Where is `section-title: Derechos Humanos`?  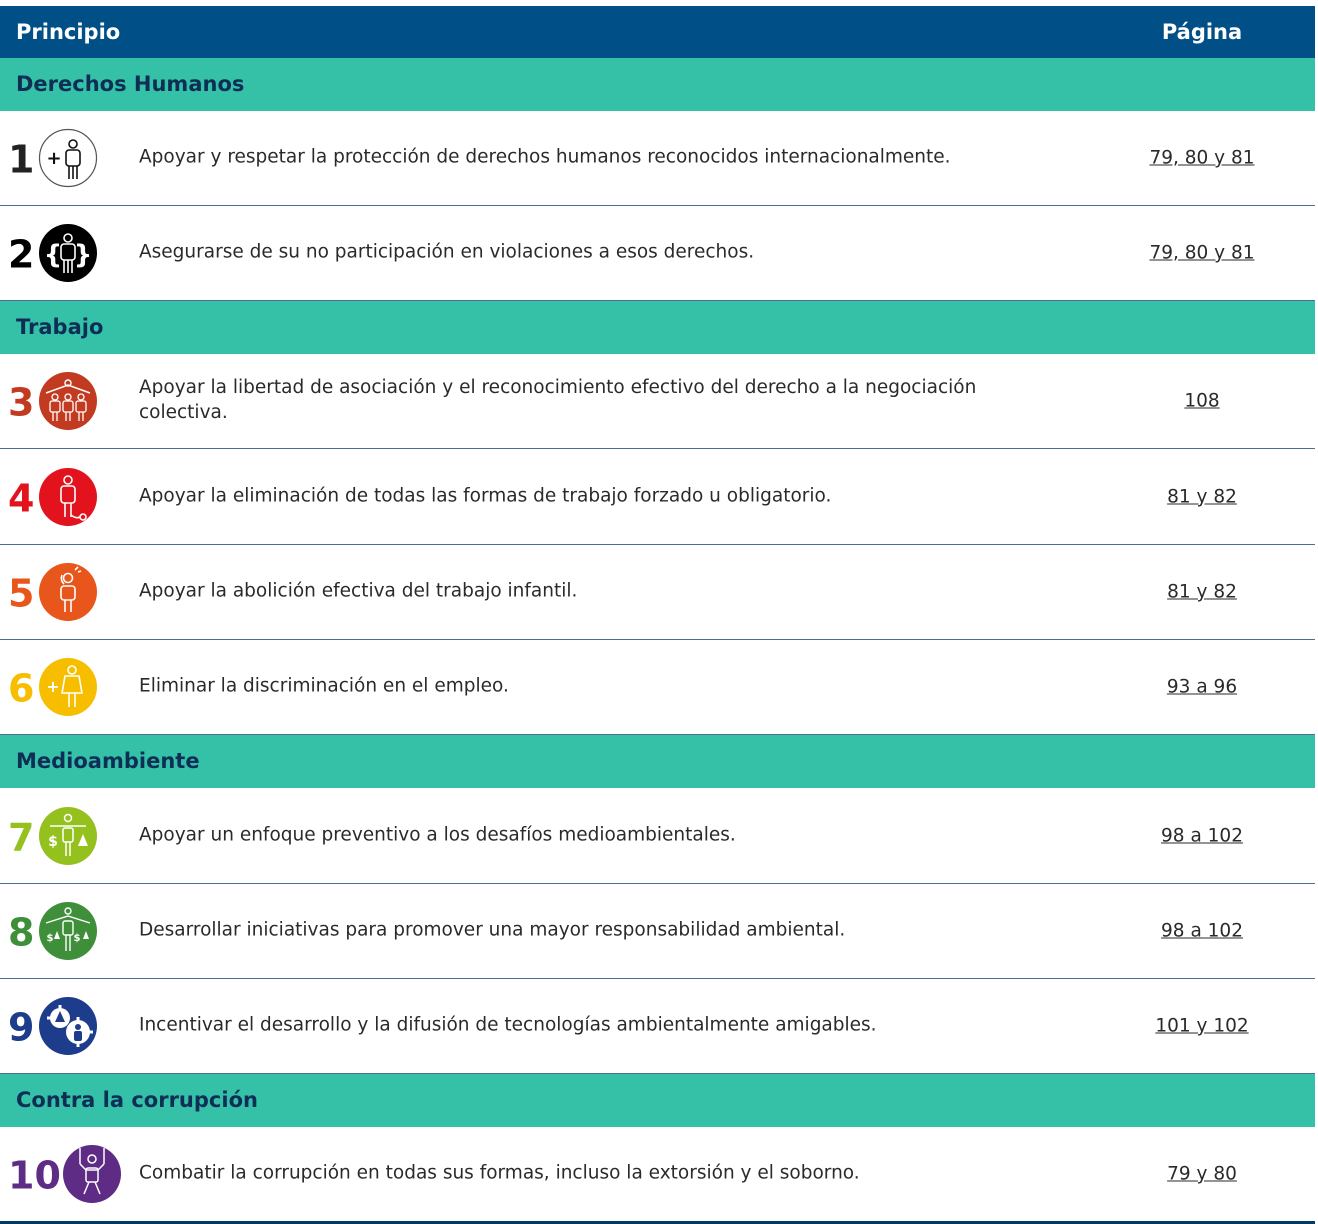
section-title: Derechos Humanos is located at coordinates (130, 84).